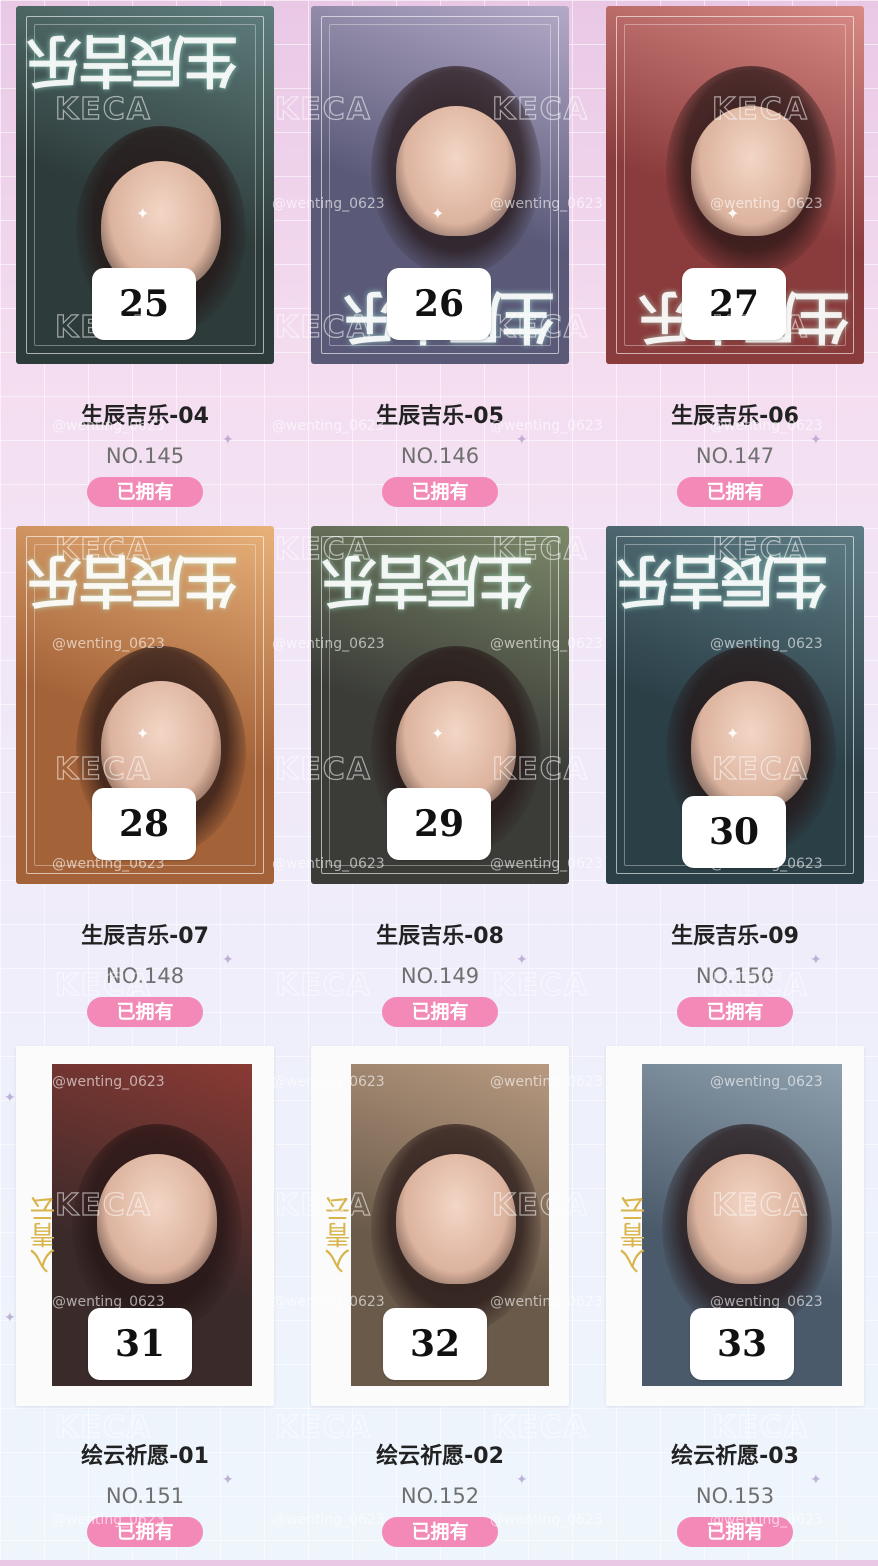 This screenshot has width=878, height=1566. I want to click on card-number: 32, so click(435, 1344).